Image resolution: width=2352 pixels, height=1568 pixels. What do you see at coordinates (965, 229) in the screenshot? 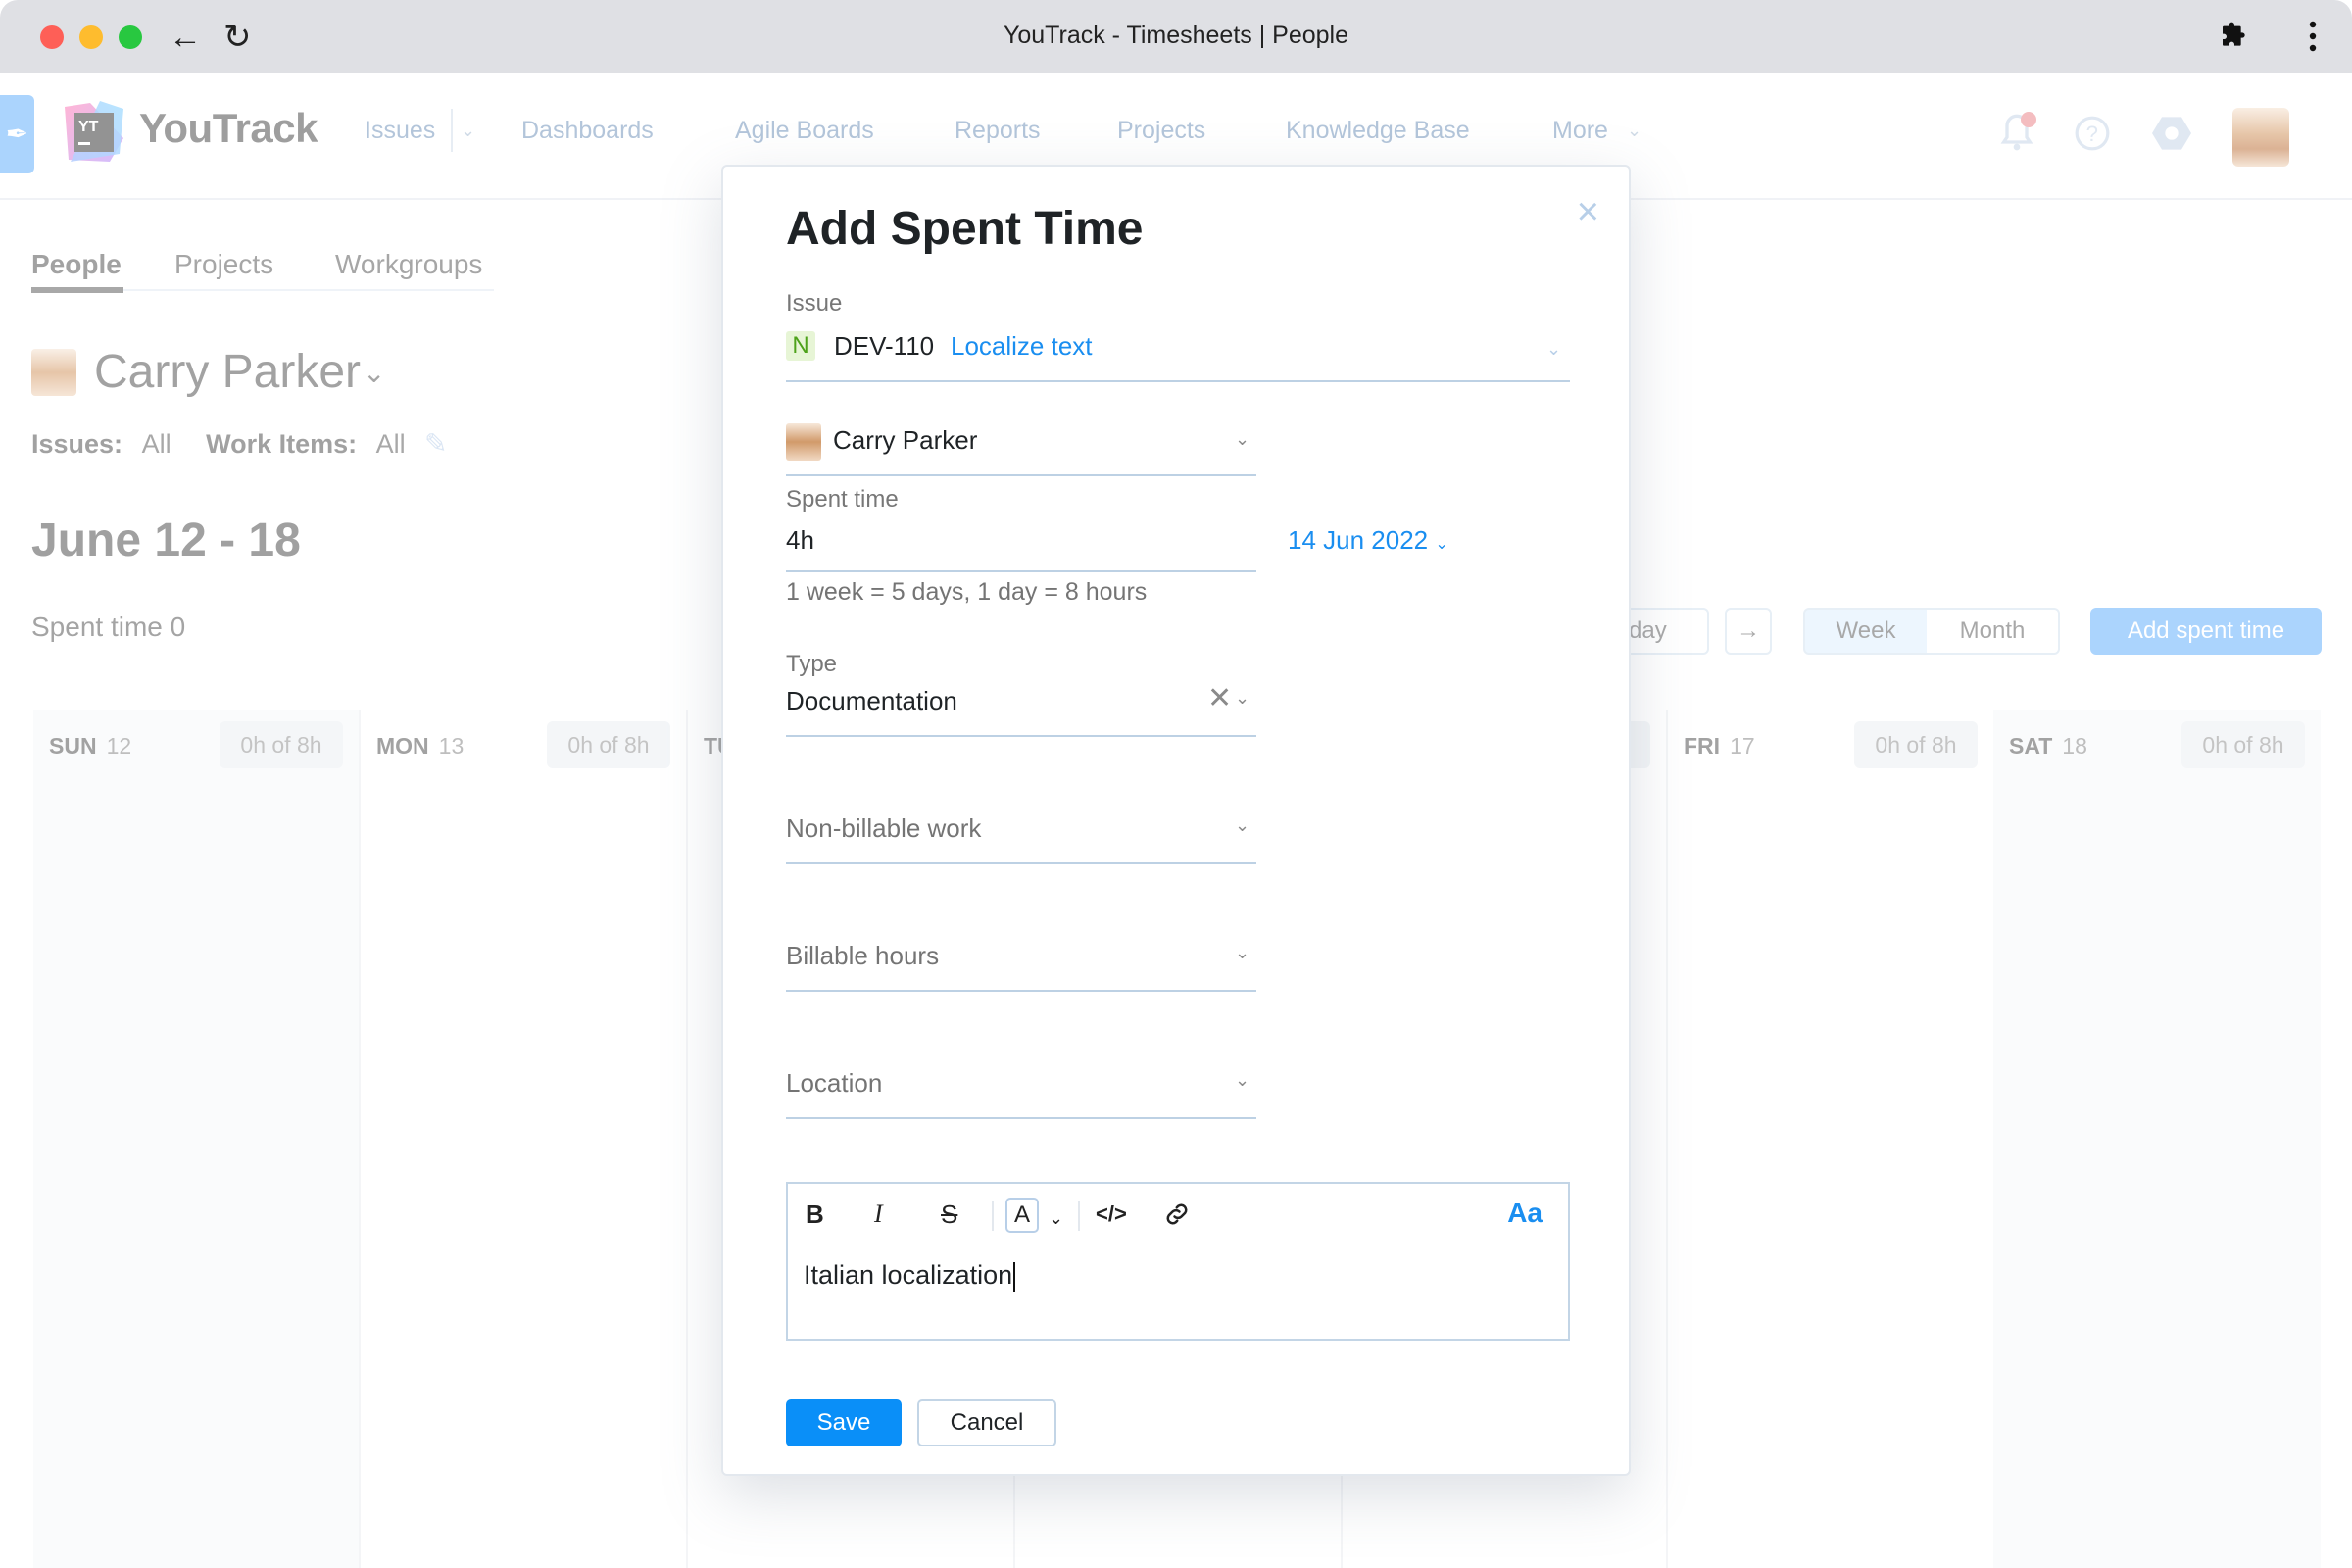
I see `dialog-title: Add Spent Time` at bounding box center [965, 229].